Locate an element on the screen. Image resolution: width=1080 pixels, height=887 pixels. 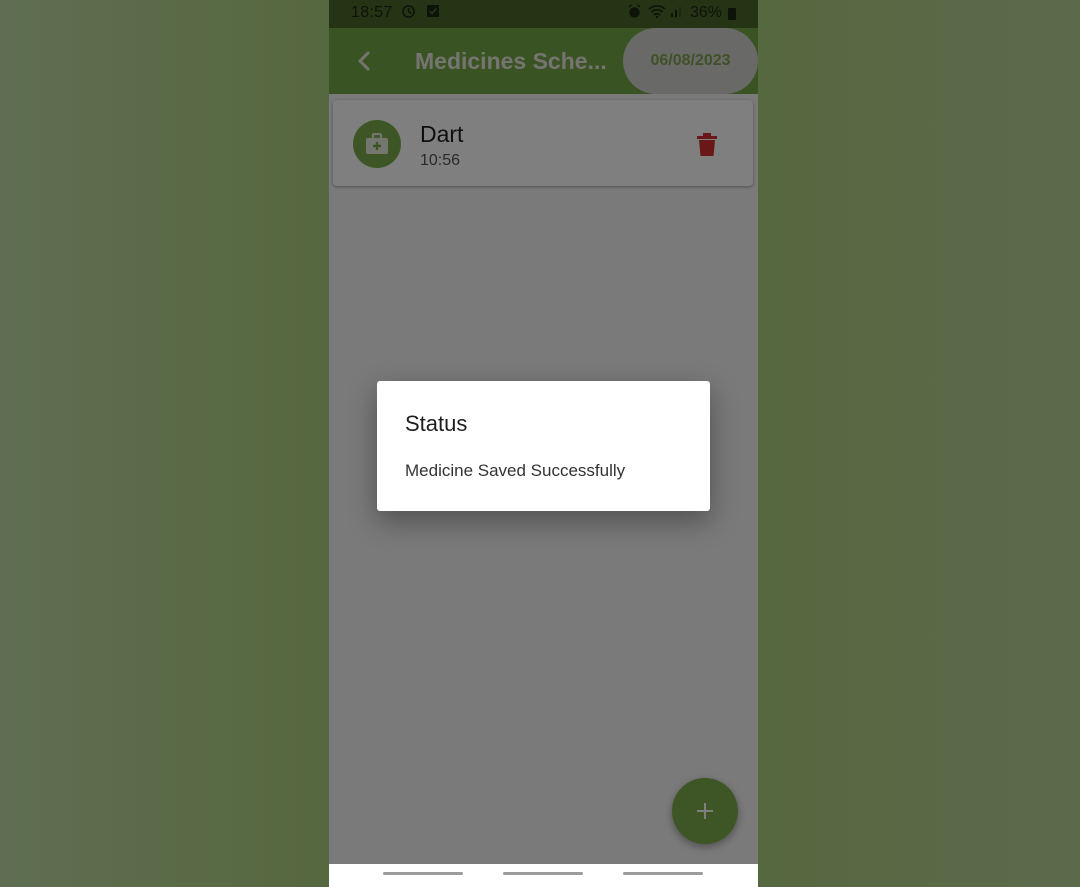
nav-home-handle is located at coordinates (543, 873).